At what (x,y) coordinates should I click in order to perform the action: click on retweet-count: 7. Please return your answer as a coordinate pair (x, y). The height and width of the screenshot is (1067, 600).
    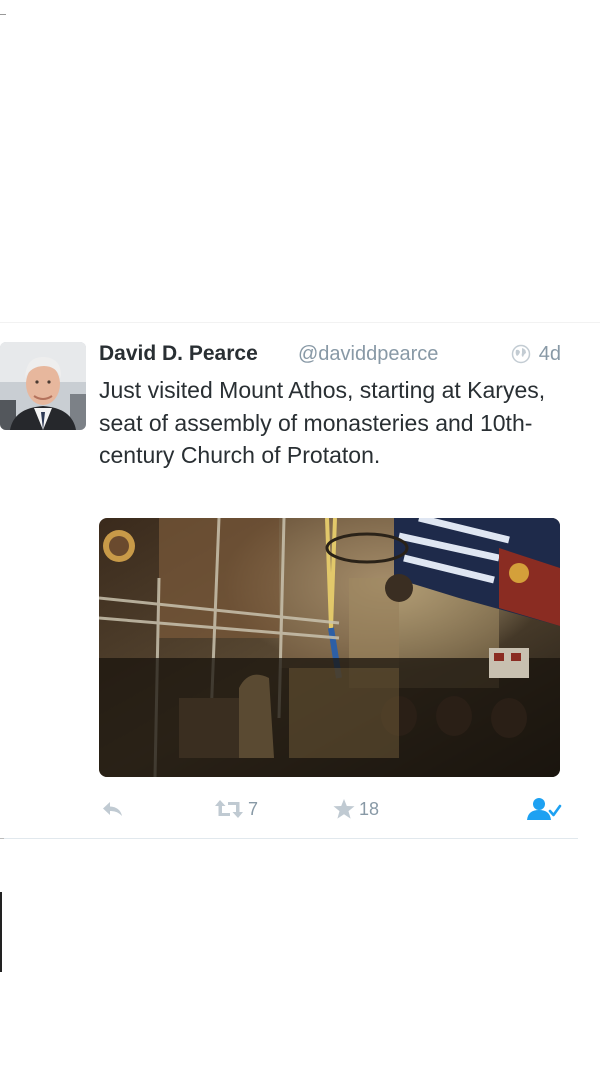
    Looking at the image, I should click on (253, 808).